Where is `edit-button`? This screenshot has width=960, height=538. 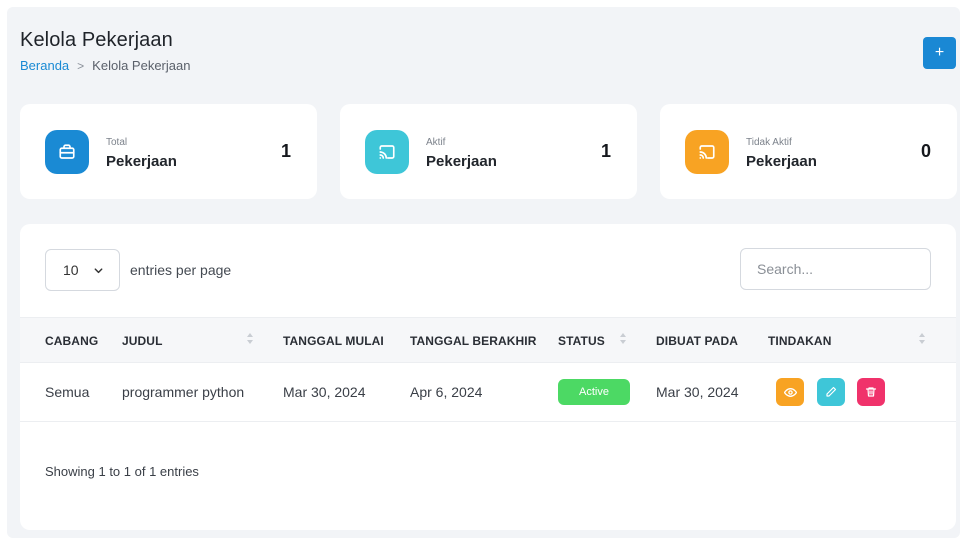 edit-button is located at coordinates (831, 392).